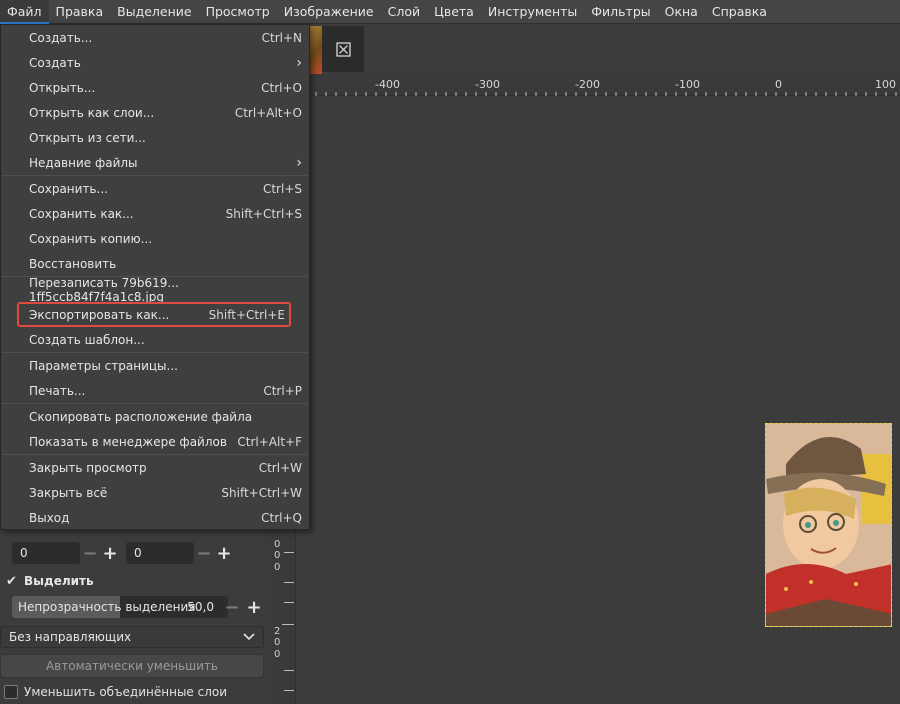 This screenshot has height=704, width=900. Describe the element at coordinates (263, 213) in the screenshot. I see `menu-item-shortcut: Shift+Ctrl+S` at that location.